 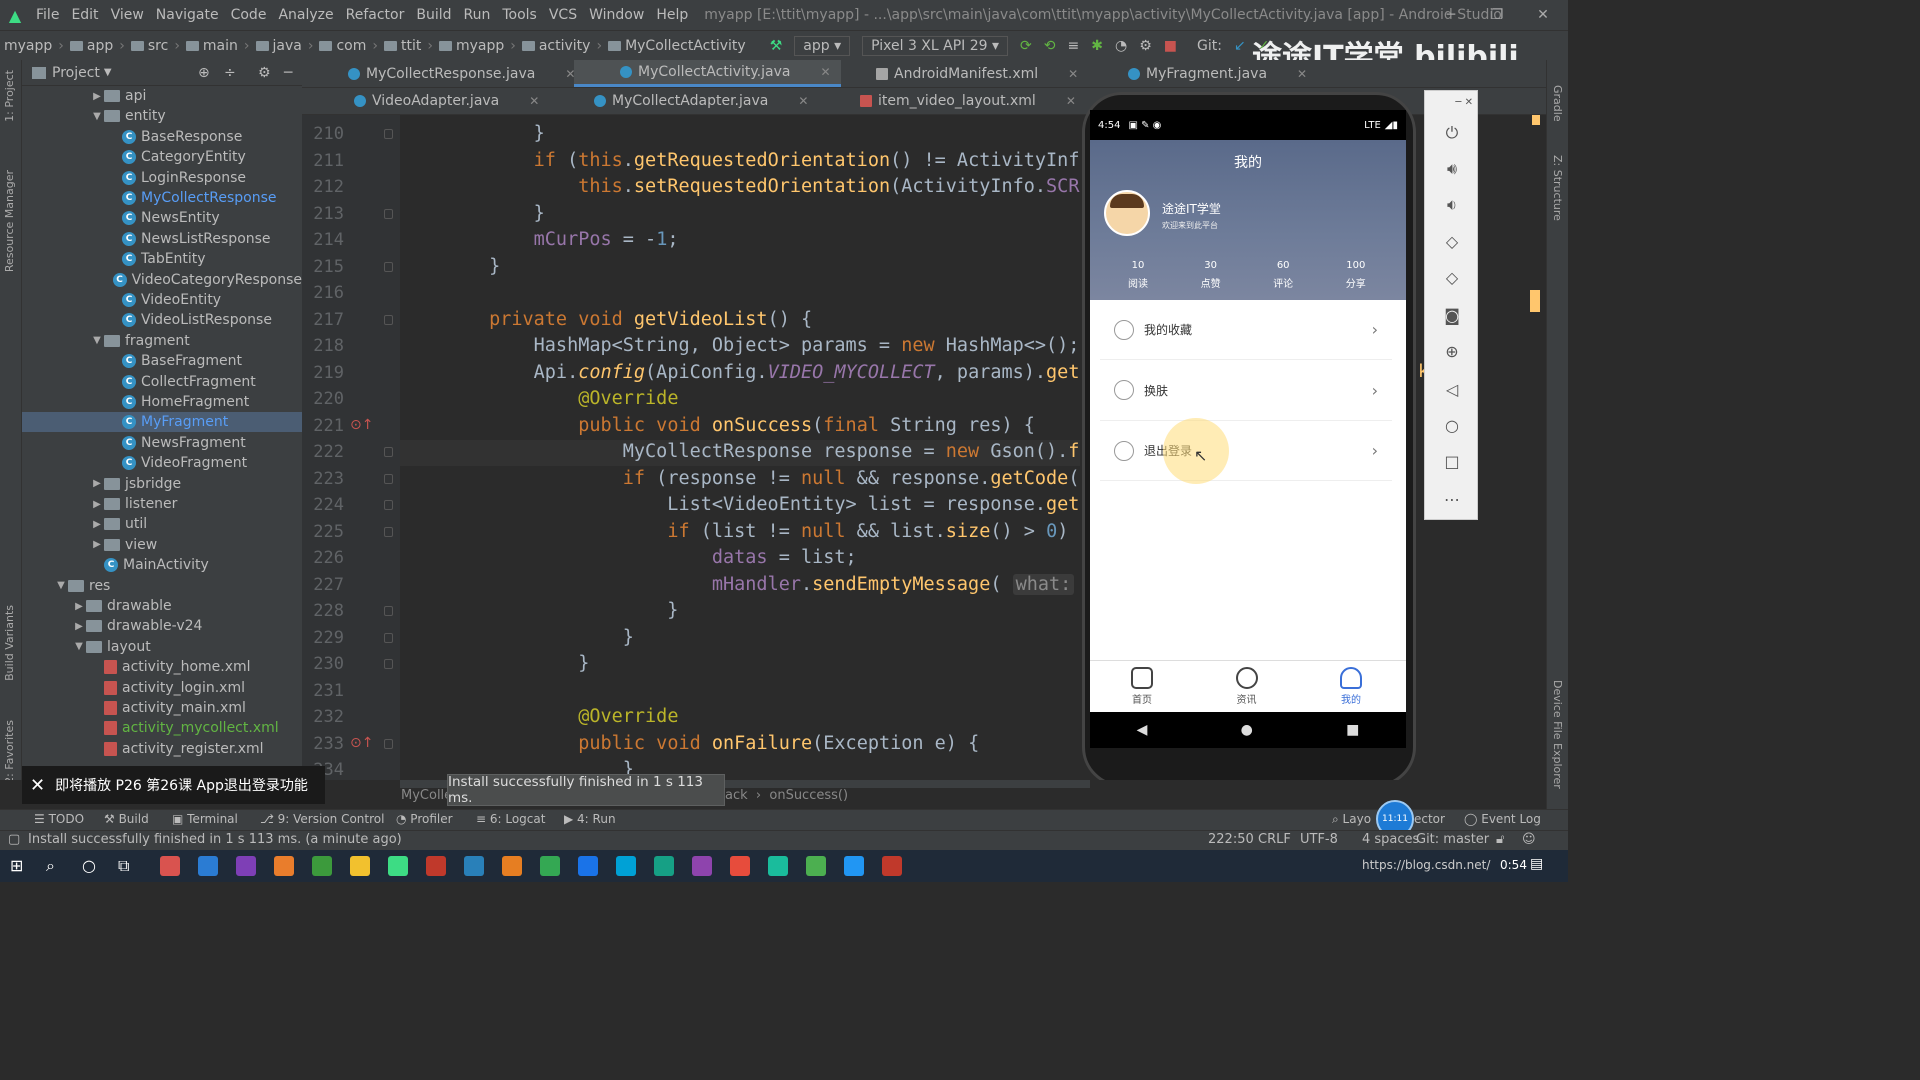 What do you see at coordinates (959, 73) in the screenshot?
I see `editor-tab: AndroidManifest.xml ✕` at bounding box center [959, 73].